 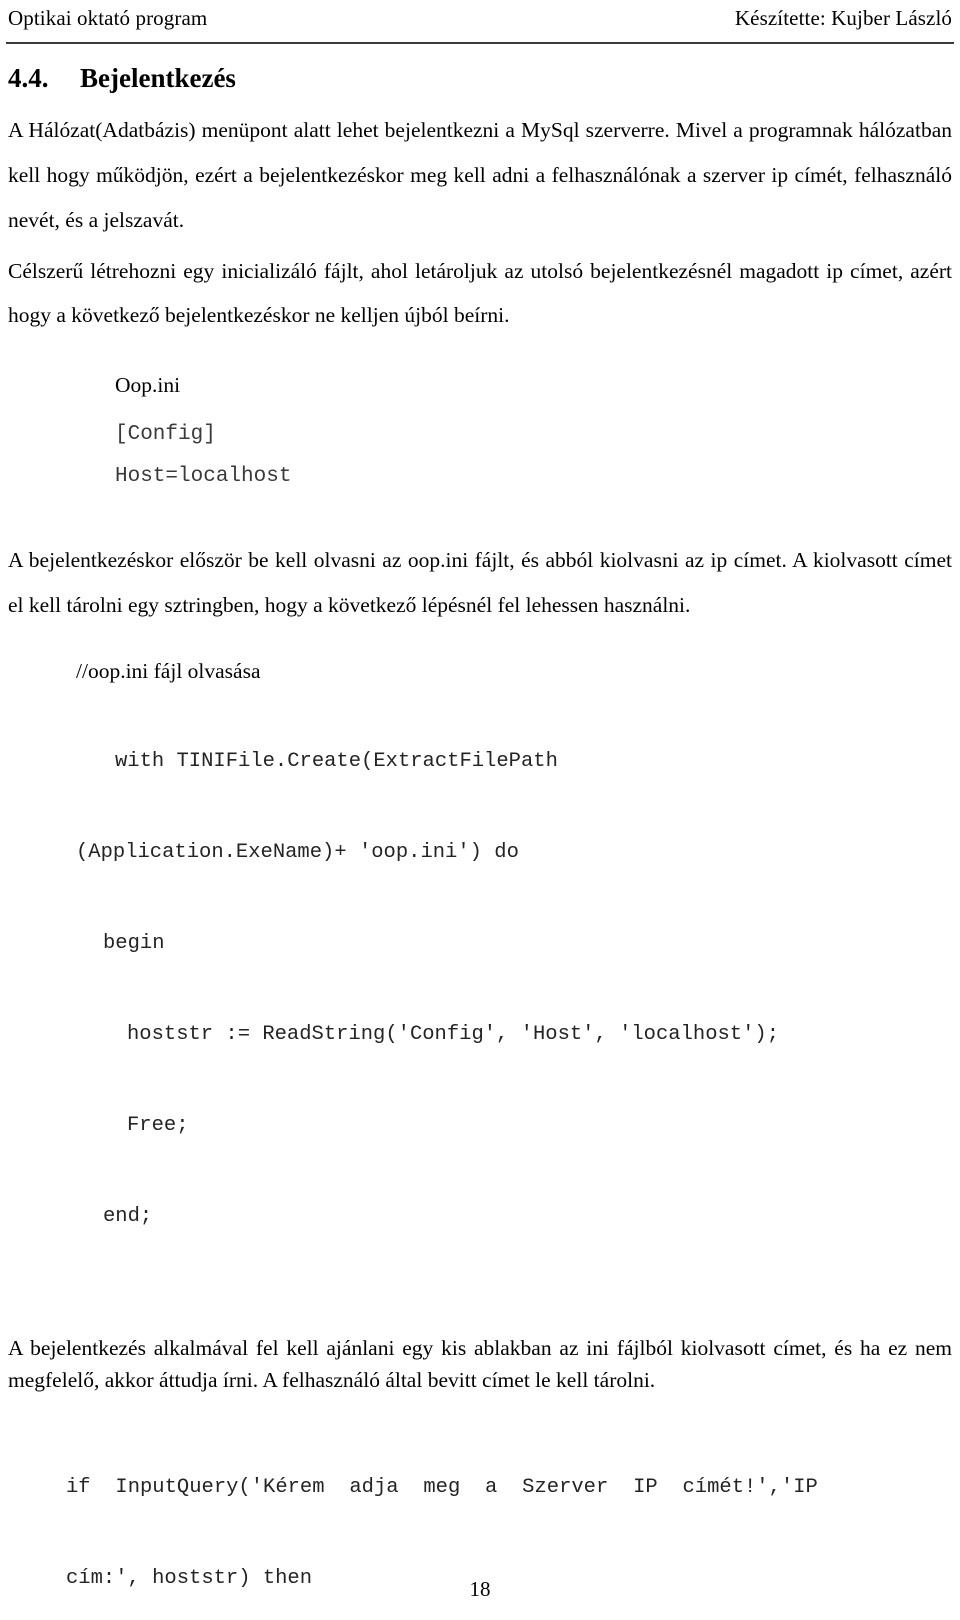 I want to click on header-left-title: Optikai oktató program, so click(x=108, y=18).